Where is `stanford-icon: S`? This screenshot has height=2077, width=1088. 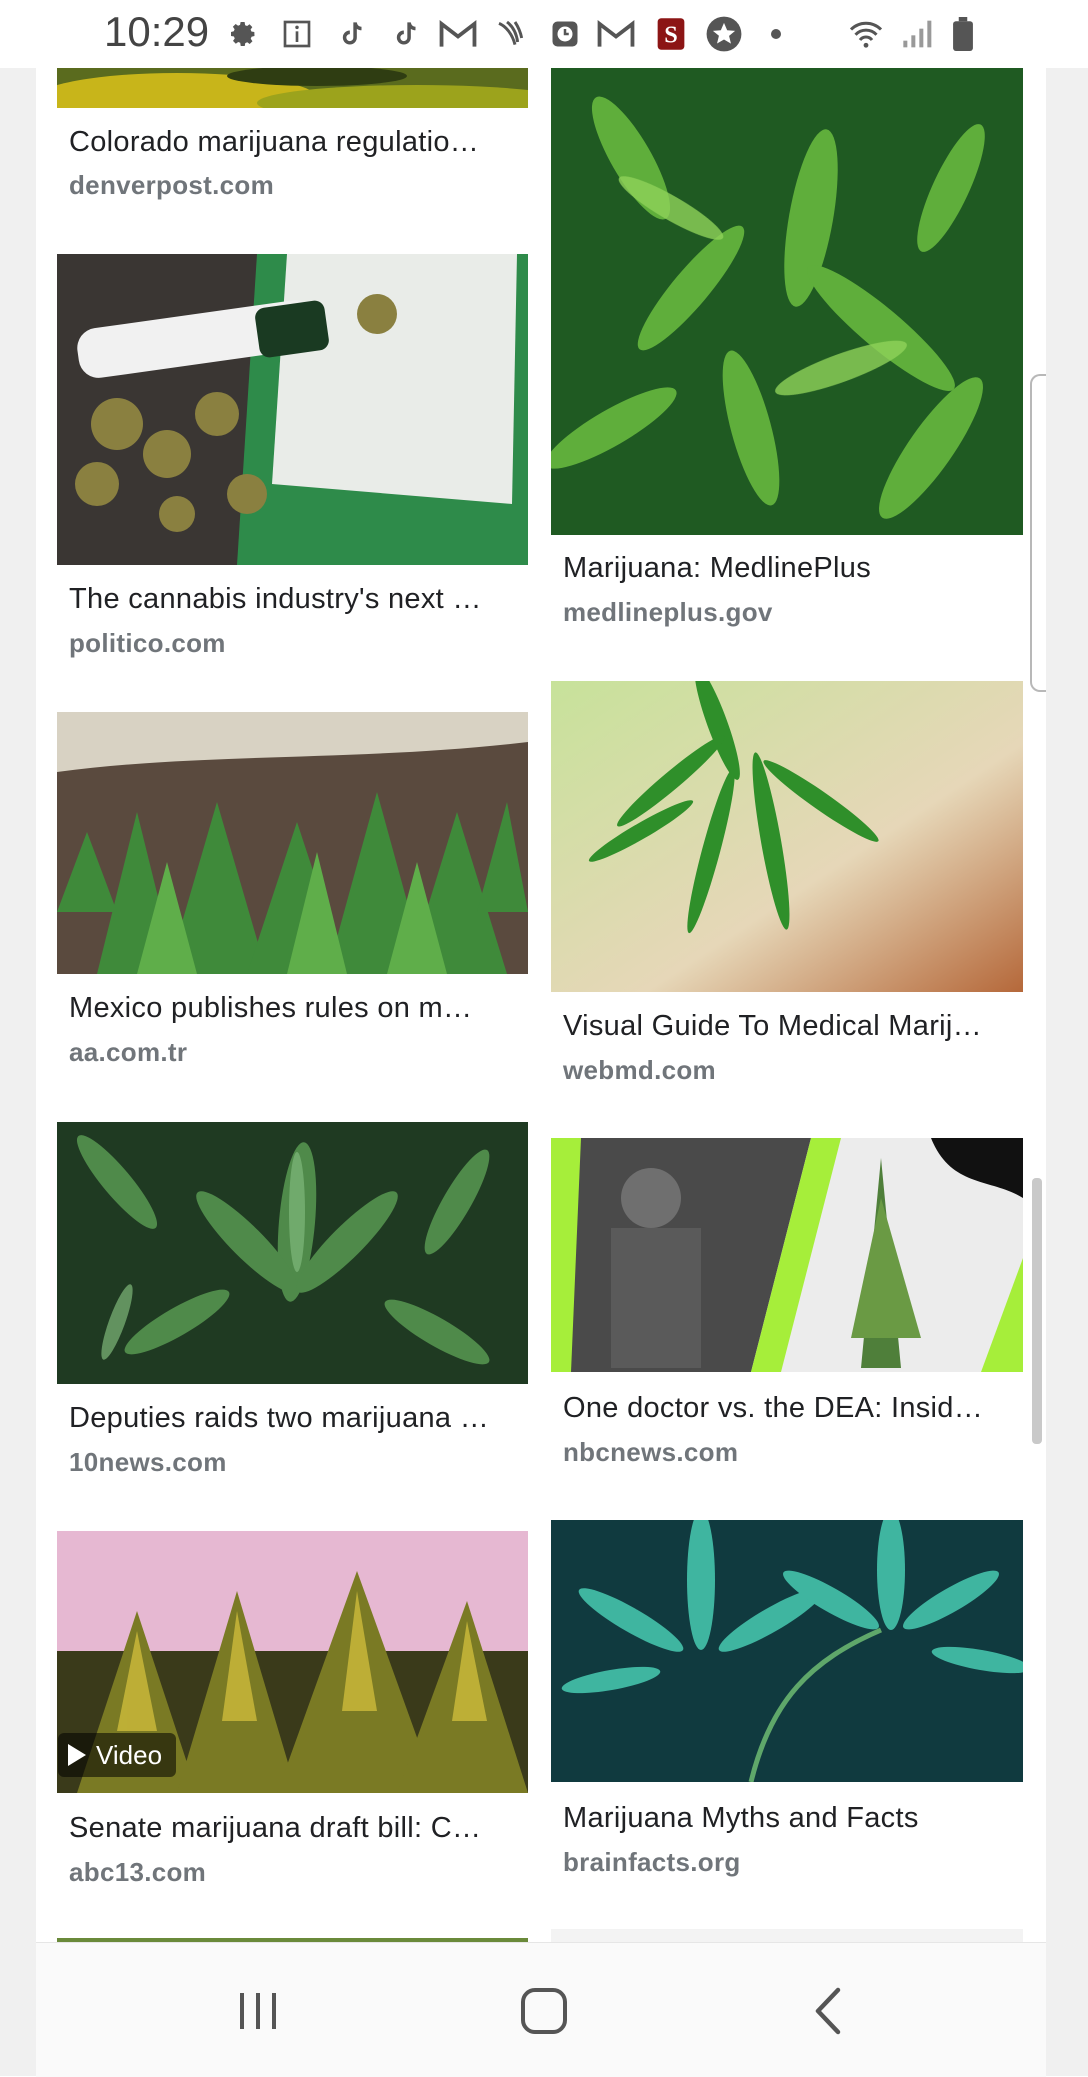
stanford-icon: S is located at coordinates (671, 34).